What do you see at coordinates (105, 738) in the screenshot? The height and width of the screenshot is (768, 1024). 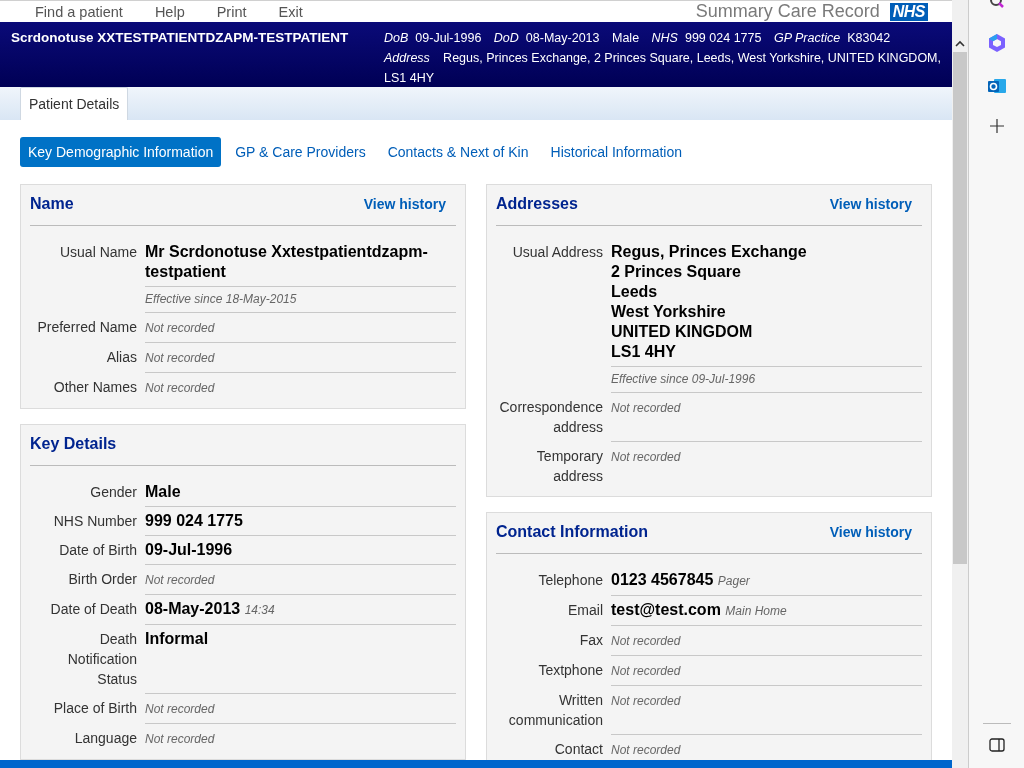 I see `field-label: Language` at bounding box center [105, 738].